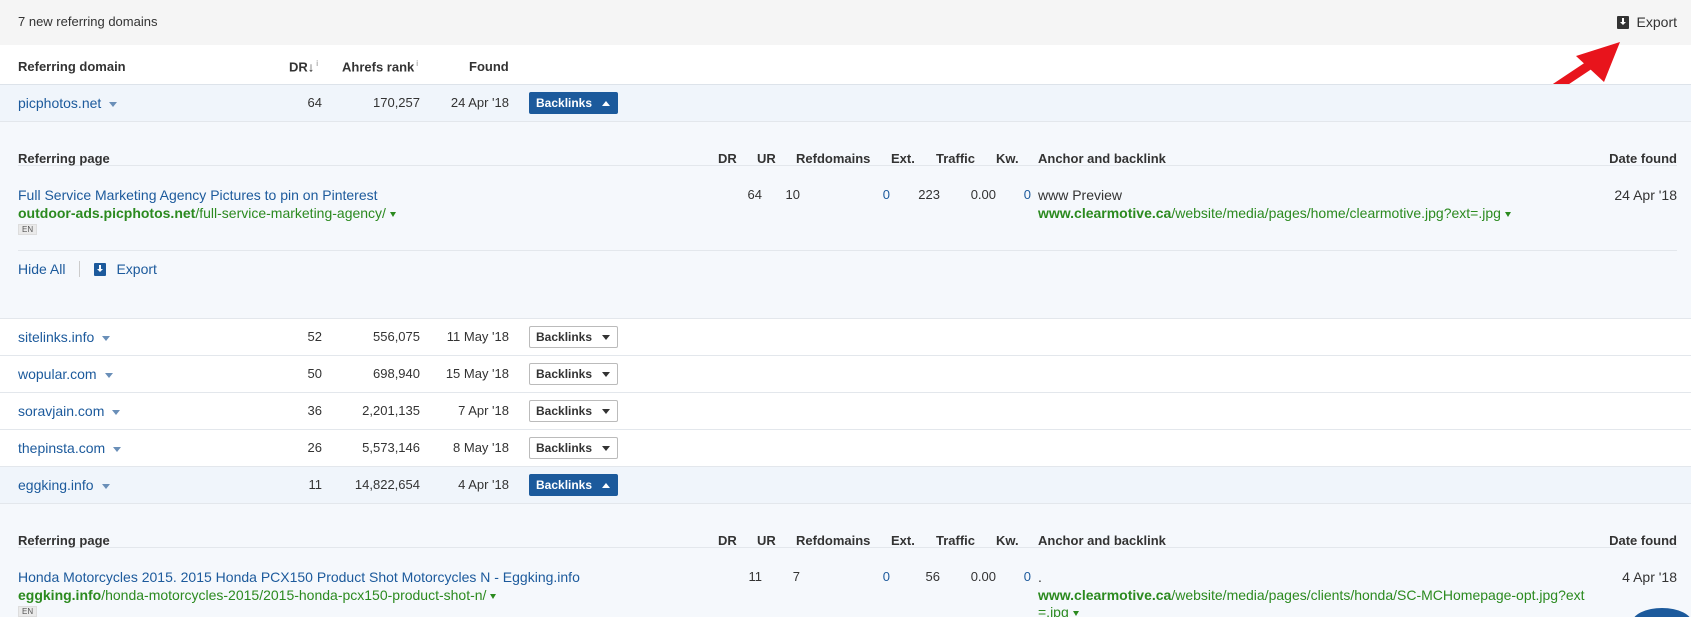 The image size is (1691, 617). What do you see at coordinates (70, 448) in the screenshot?
I see `domain-link: thepinsta.com` at bounding box center [70, 448].